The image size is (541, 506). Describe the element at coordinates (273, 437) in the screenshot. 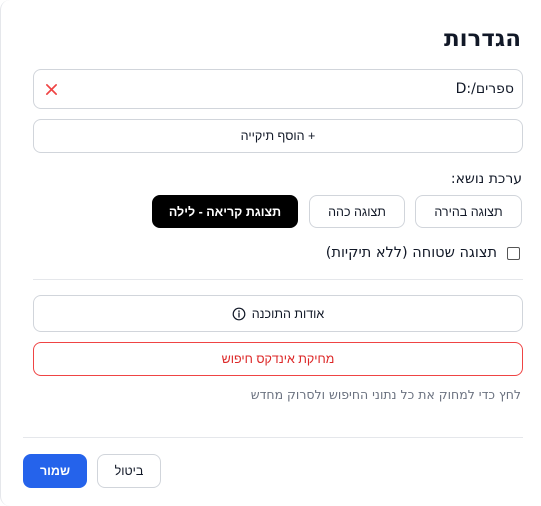

I see `footer-divider` at that location.